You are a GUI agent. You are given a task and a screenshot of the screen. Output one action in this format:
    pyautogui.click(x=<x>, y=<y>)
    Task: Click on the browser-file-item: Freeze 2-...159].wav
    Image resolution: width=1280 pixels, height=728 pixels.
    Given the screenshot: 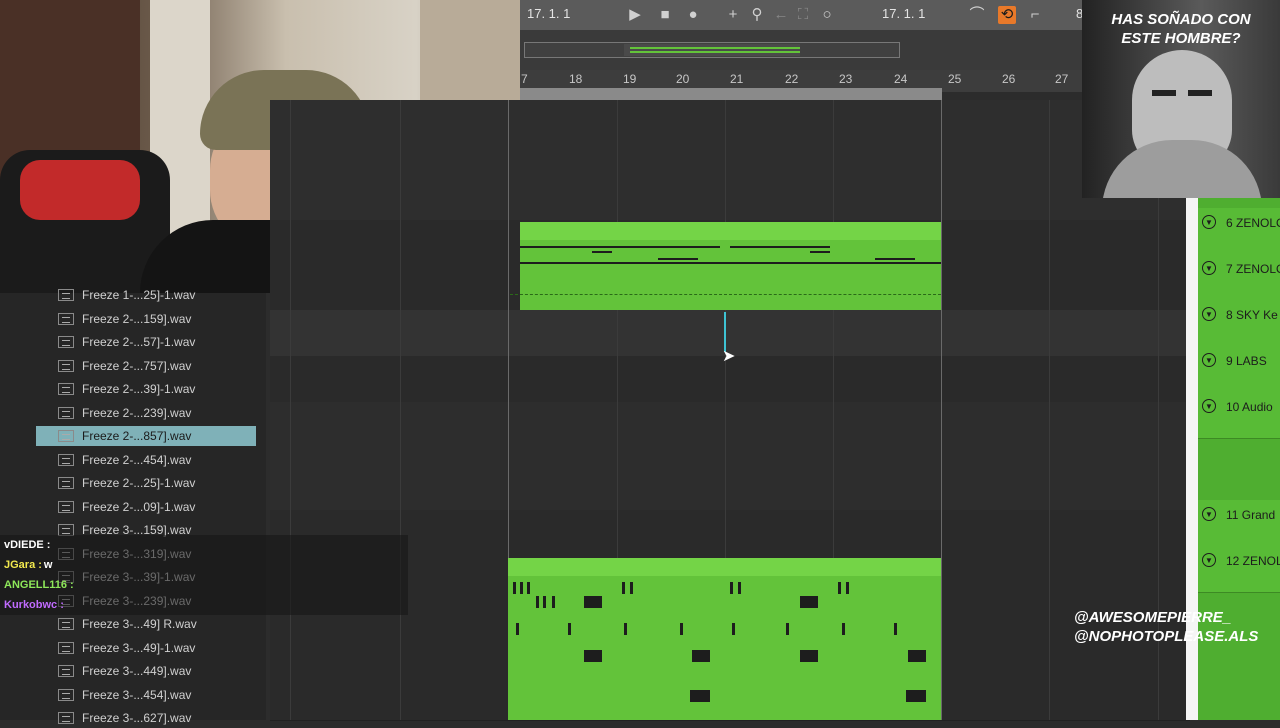 What is the action you would take?
    pyautogui.click(x=157, y=319)
    